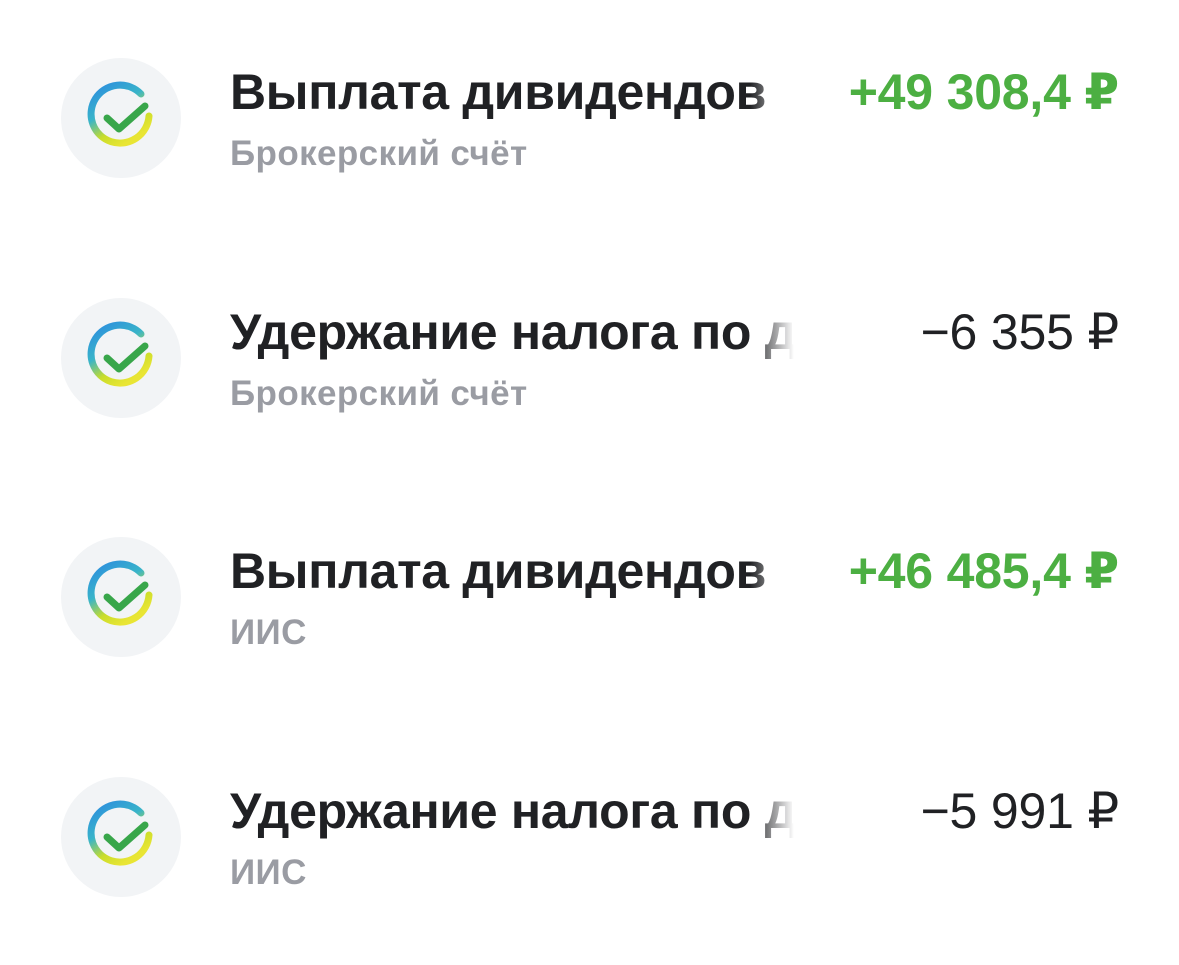  What do you see at coordinates (1020, 332) in the screenshot?
I see `operation-amount: −6 355 ₽` at bounding box center [1020, 332].